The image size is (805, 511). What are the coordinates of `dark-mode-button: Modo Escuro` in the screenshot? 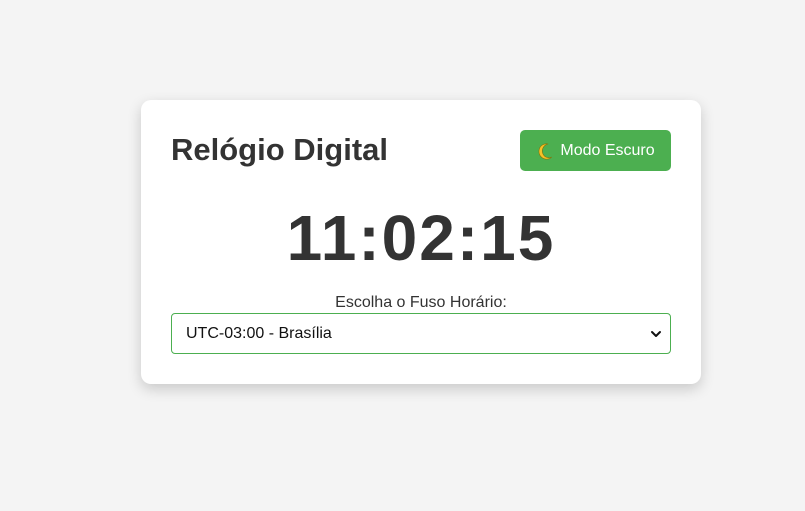 It's located at (595, 150).